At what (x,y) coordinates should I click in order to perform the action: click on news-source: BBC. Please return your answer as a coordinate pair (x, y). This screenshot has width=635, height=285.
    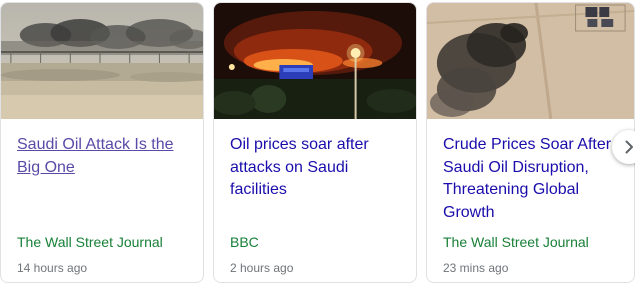
    Looking at the image, I should click on (244, 242).